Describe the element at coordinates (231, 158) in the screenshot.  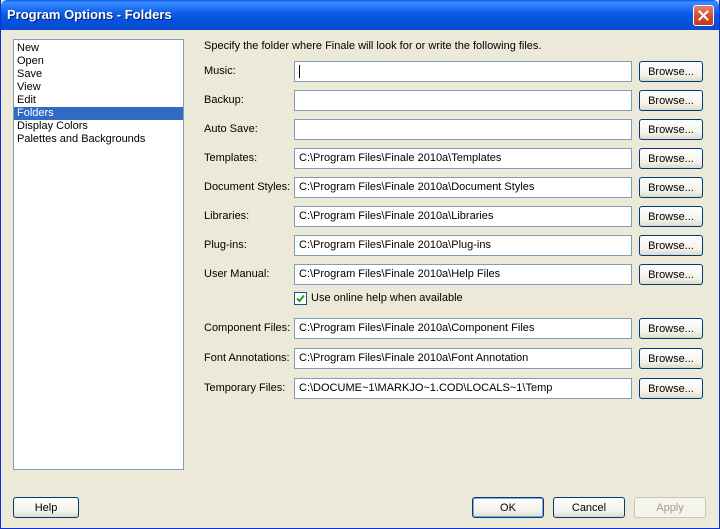
I see `templates-label: Templates:` at that location.